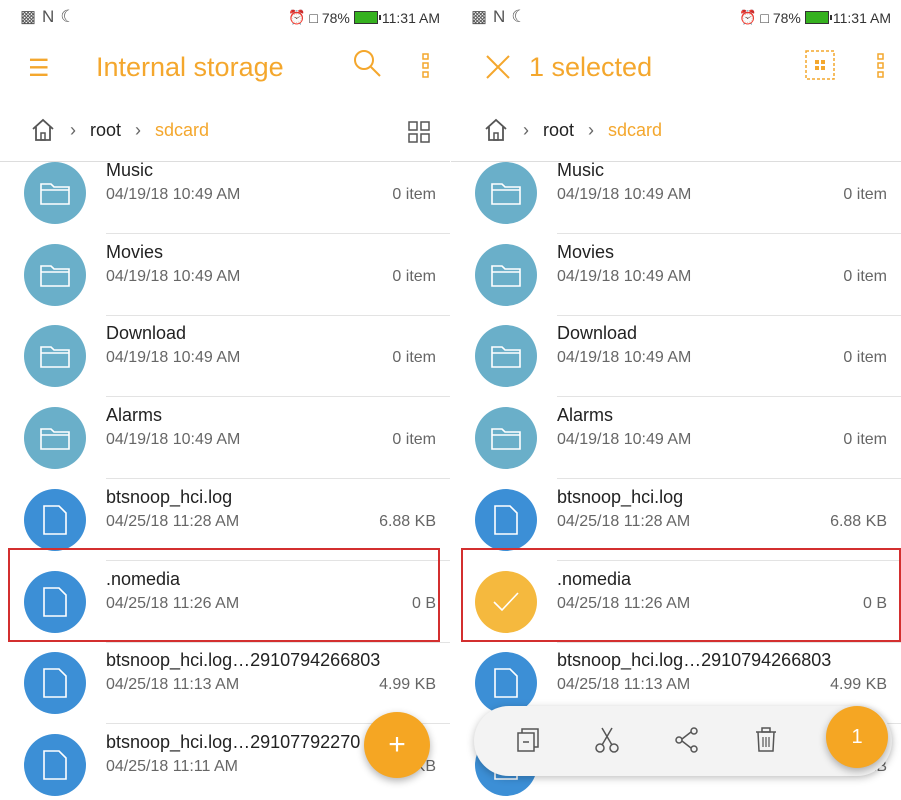 The width and height of the screenshot is (901, 800). I want to click on battery-icon, so click(818, 17).